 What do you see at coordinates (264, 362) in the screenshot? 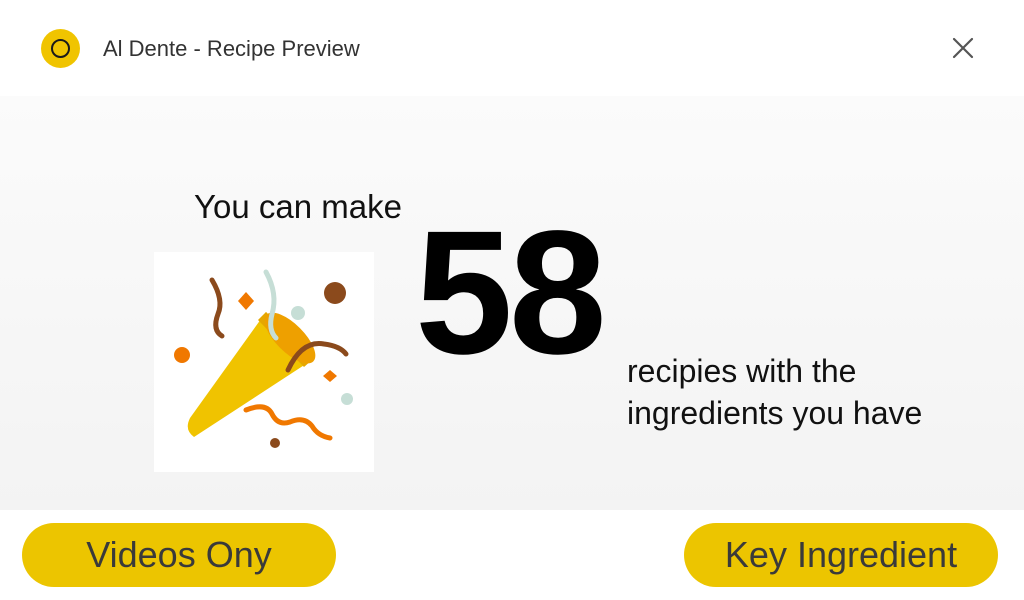
I see `party-popper-icon` at bounding box center [264, 362].